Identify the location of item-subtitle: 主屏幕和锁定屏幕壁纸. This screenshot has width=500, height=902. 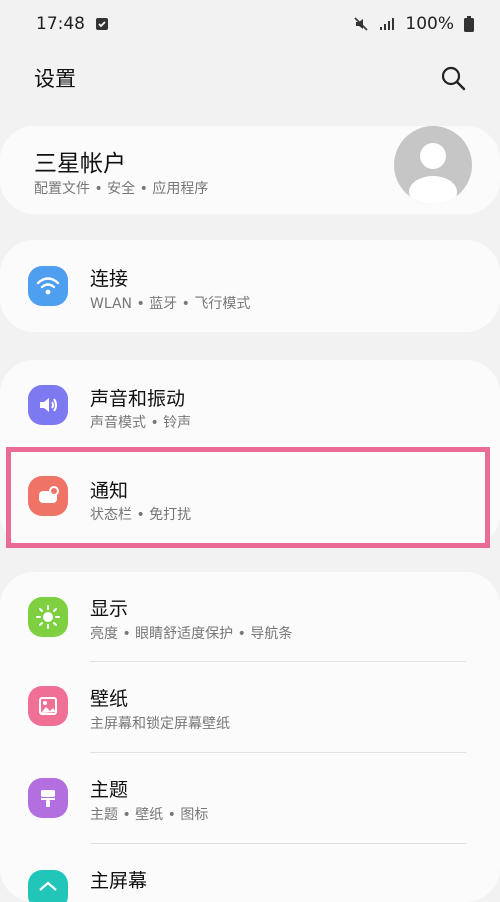
(160, 724).